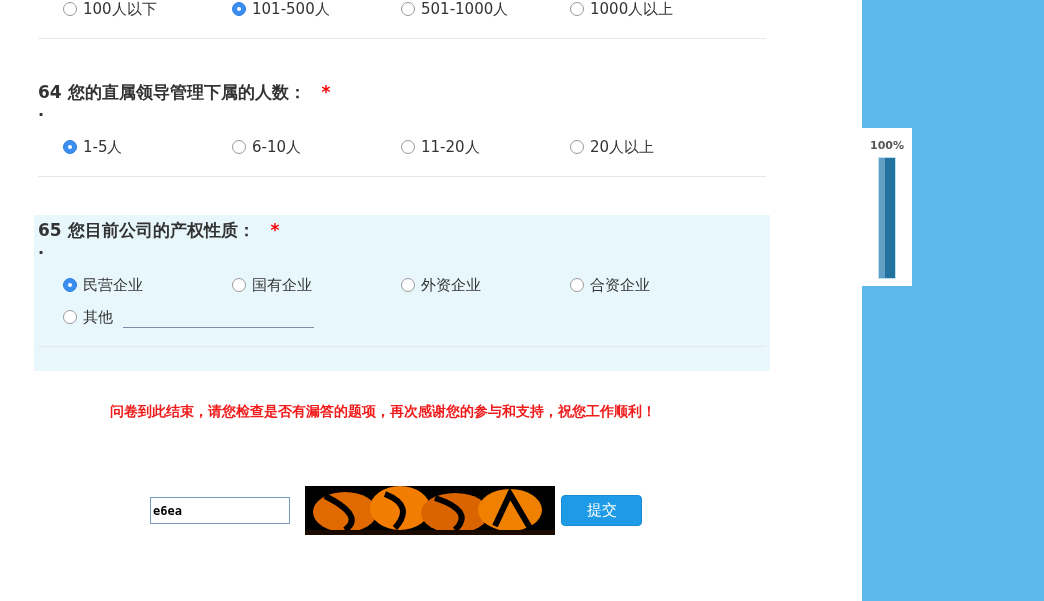 This screenshot has height=601, width=1044. What do you see at coordinates (450, 147) in the screenshot?
I see `option-label: 11-20人` at bounding box center [450, 147].